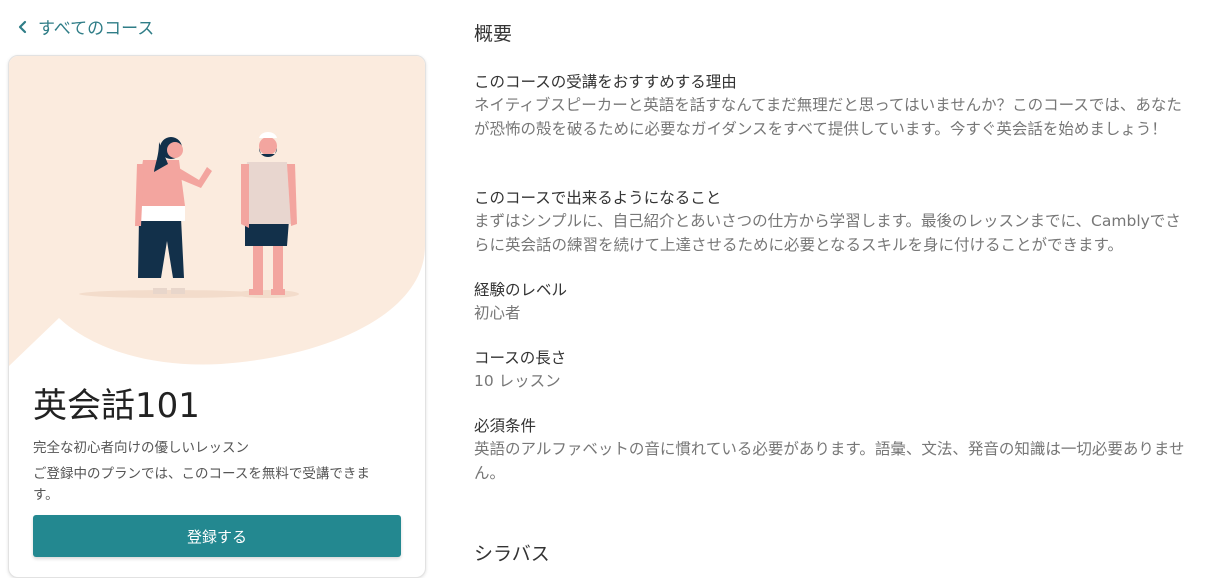 This screenshot has height=578, width=1205. What do you see at coordinates (217, 536) in the screenshot?
I see `enroll-button: 登録する` at bounding box center [217, 536].